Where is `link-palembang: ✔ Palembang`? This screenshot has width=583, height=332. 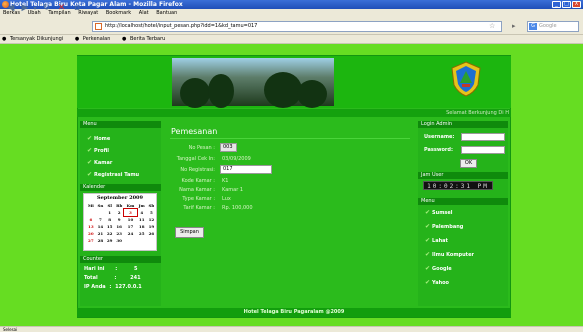 link-palembang: ✔ Palembang is located at coordinates (463, 227).